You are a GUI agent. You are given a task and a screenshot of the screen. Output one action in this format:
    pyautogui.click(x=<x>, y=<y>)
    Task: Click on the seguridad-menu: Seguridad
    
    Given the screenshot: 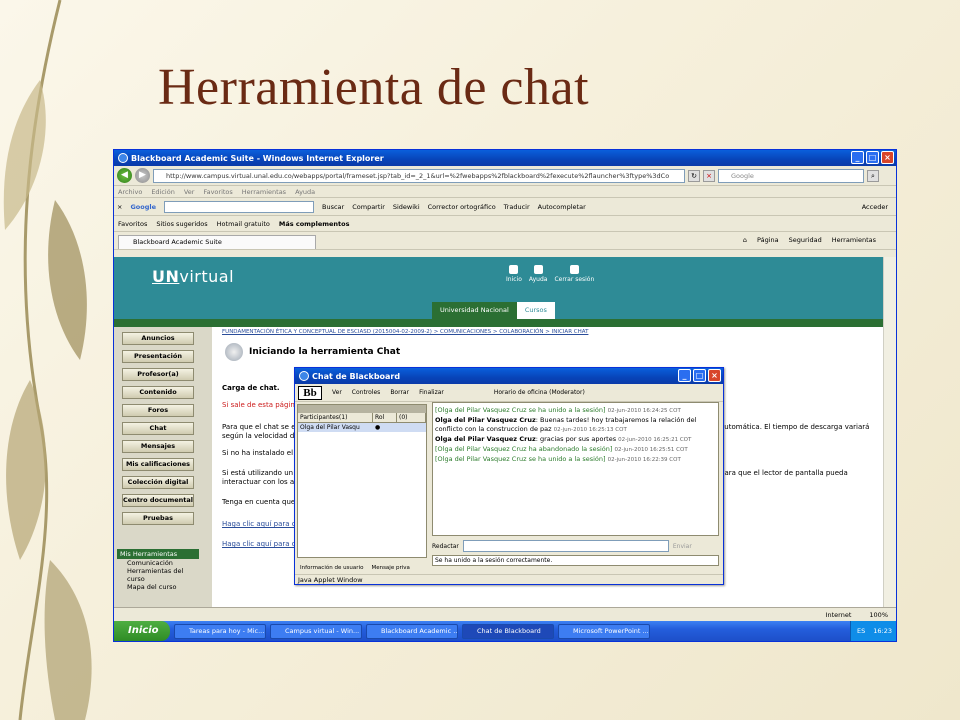 What is the action you would take?
    pyautogui.click(x=805, y=240)
    